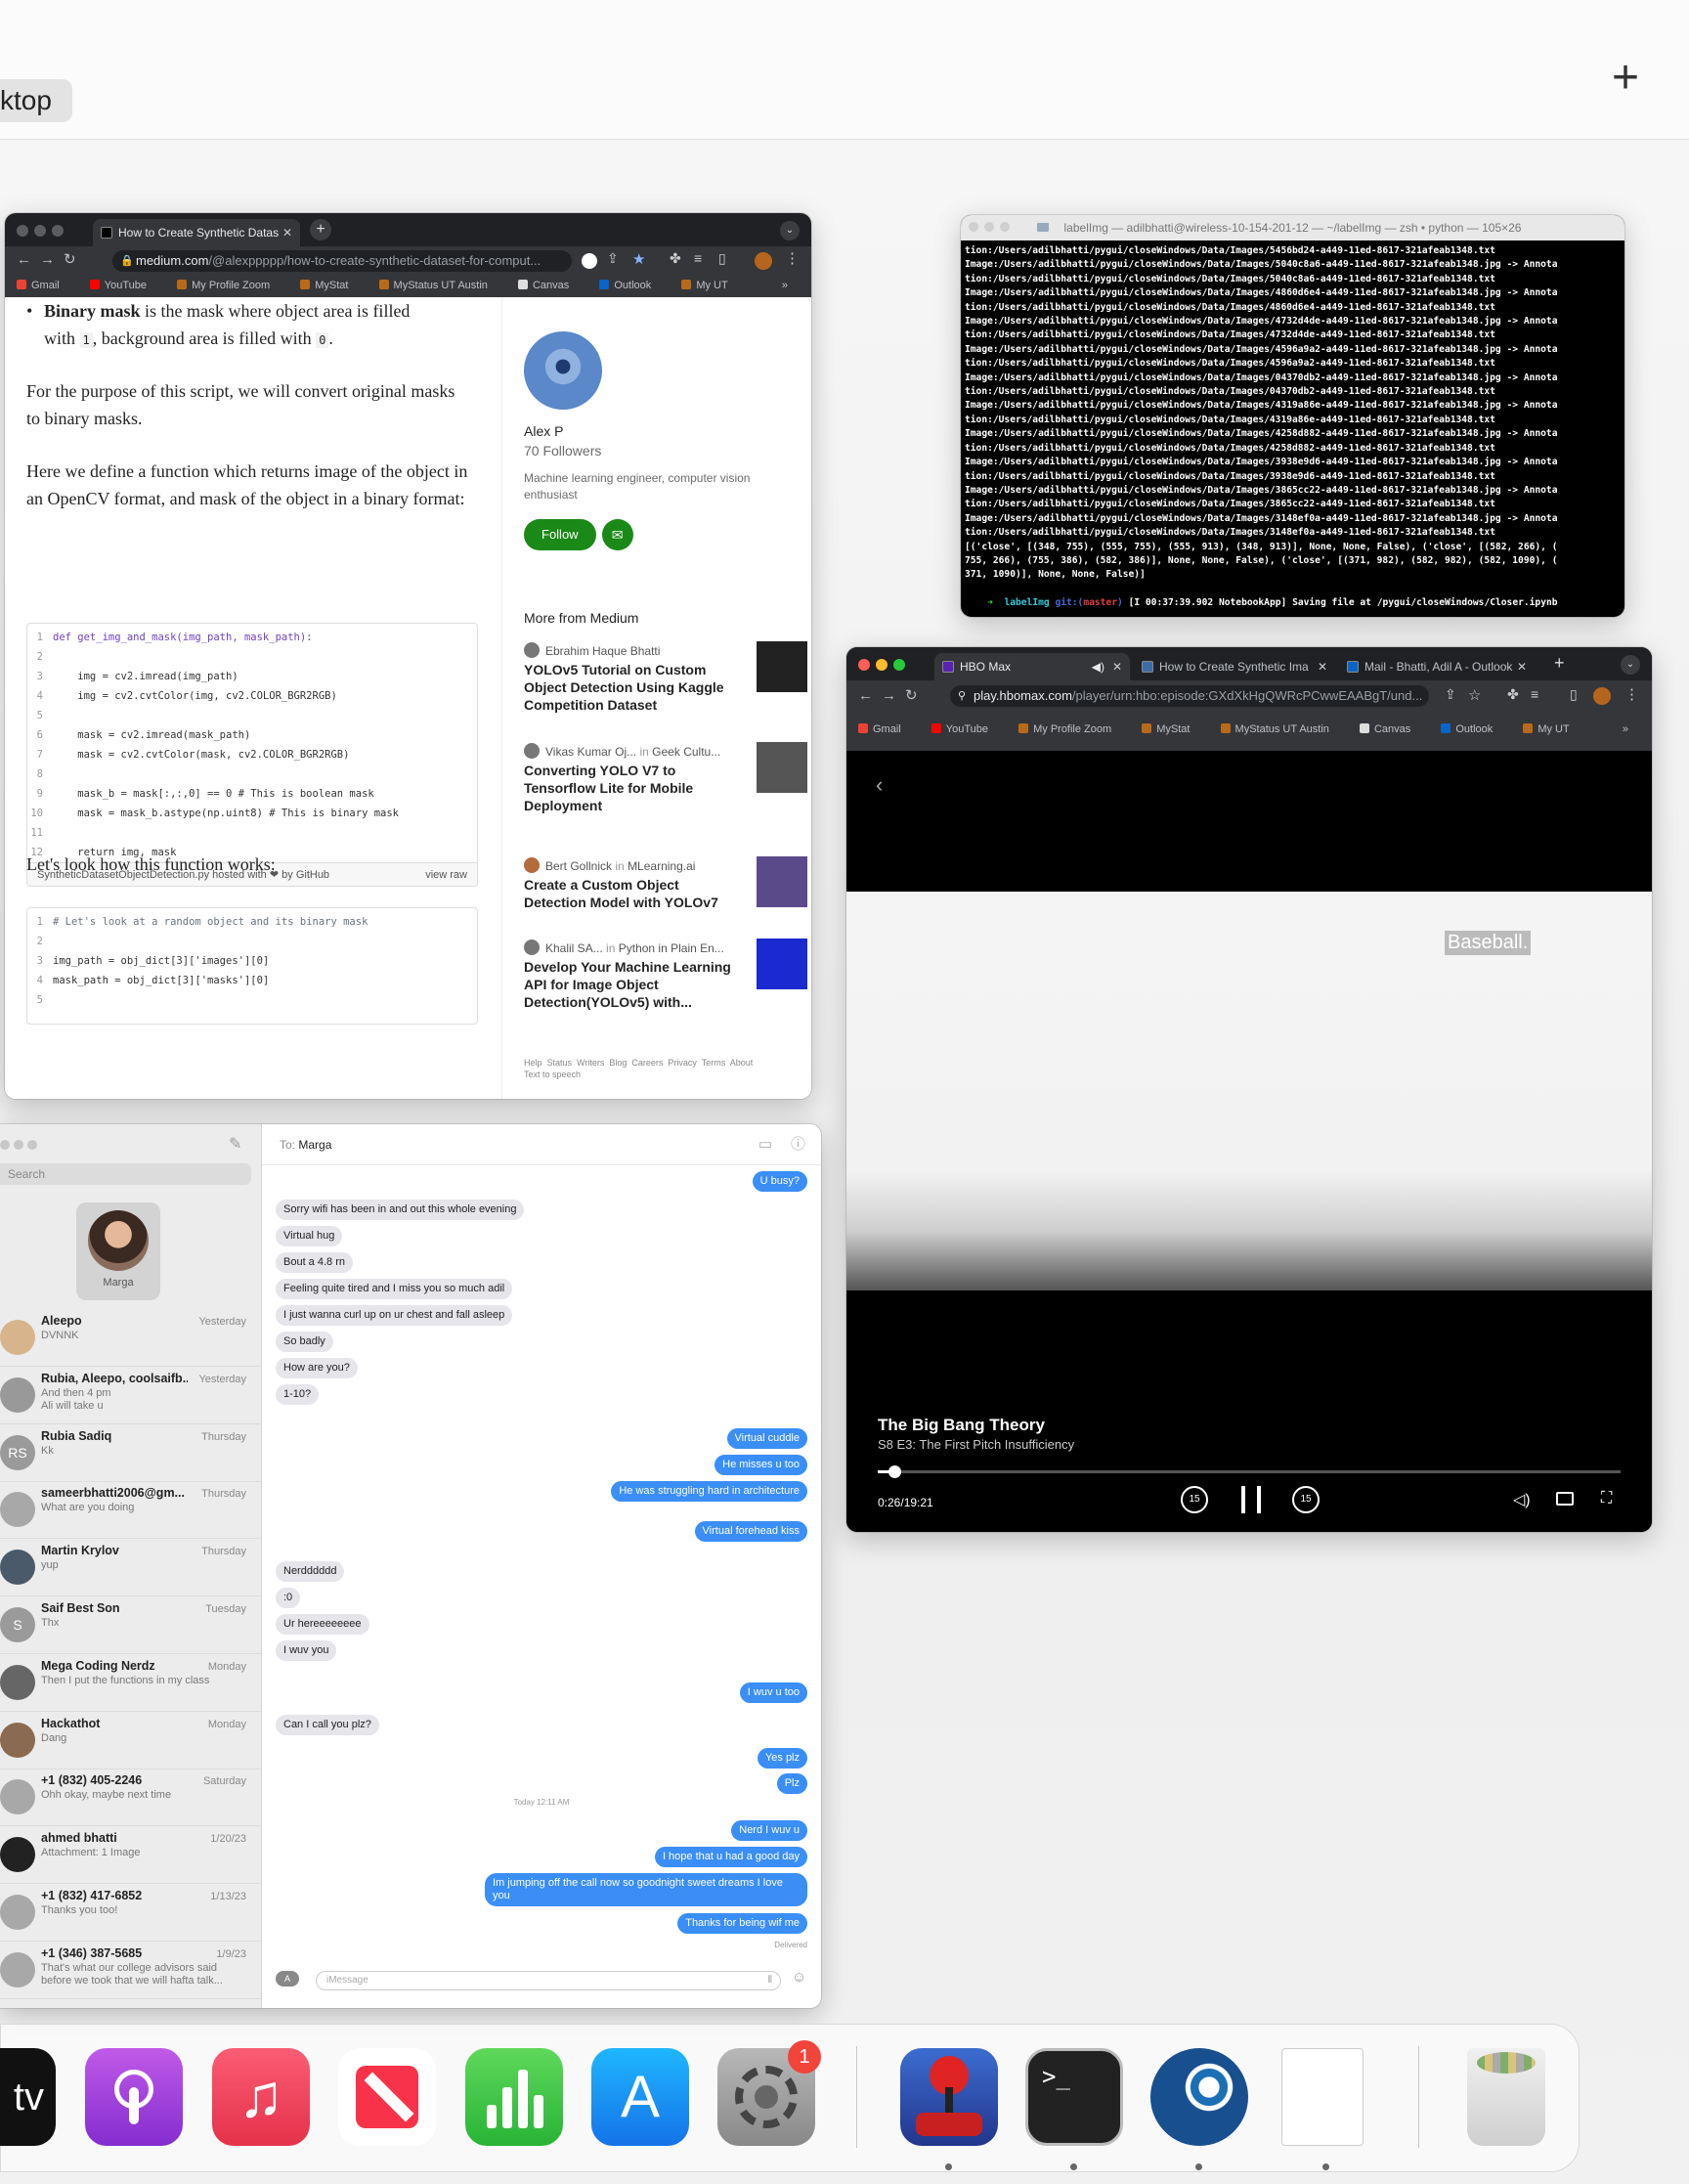 The image size is (1689, 2184). I want to click on podcasts-icon, so click(134, 2097).